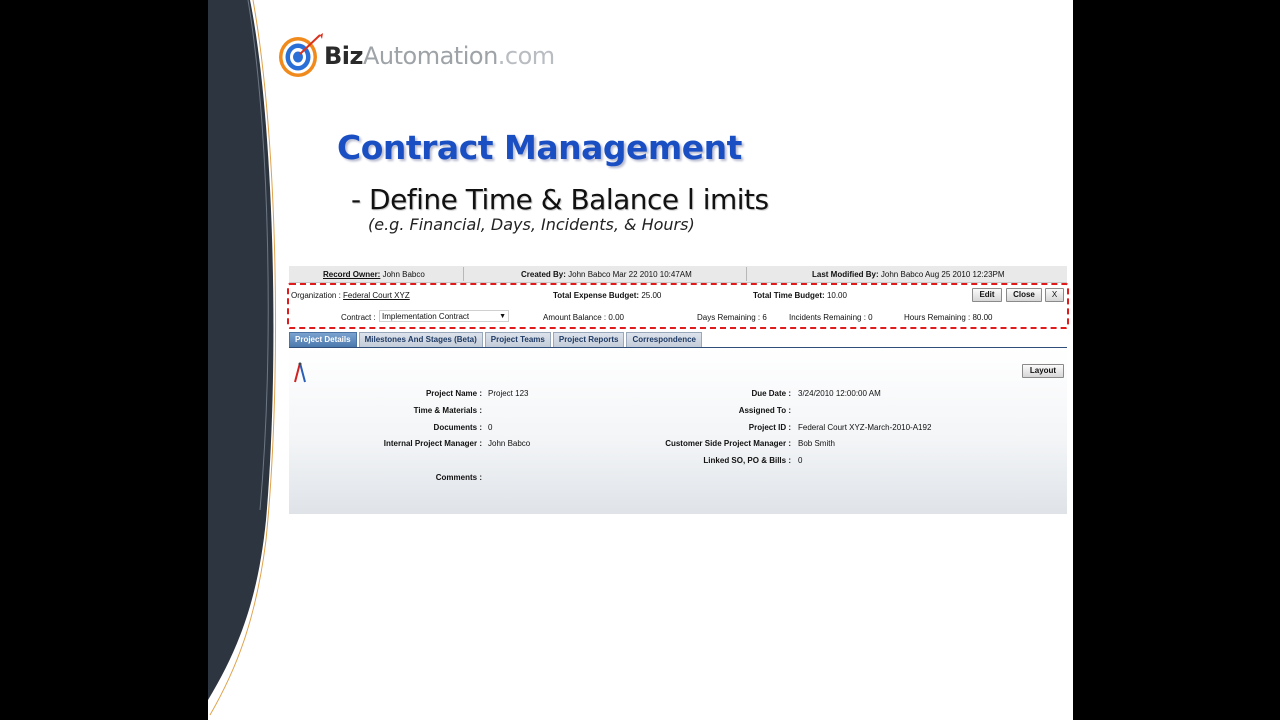  I want to click on expense-budget-label: Total Expense Budget:, so click(596, 295).